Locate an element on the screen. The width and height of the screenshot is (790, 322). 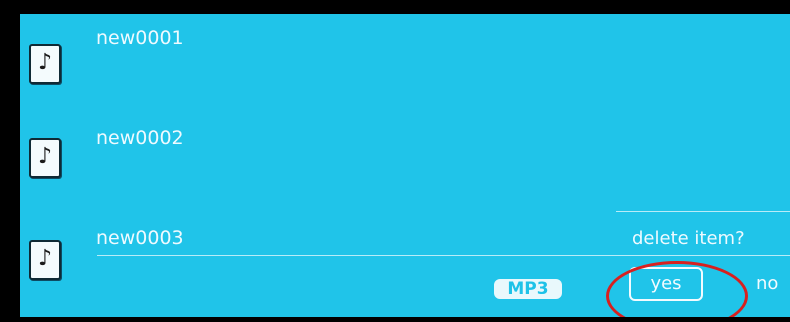
list-item-label: new0003 is located at coordinates (140, 238).